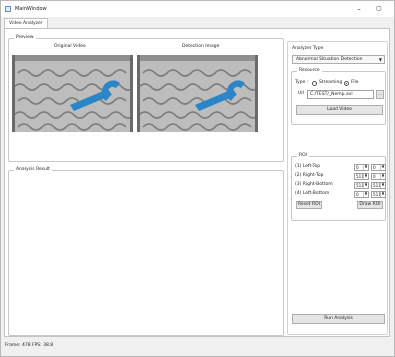 Image resolution: width=395 pixels, height=357 pixels. I want to click on minimize-button: –, so click(359, 9).